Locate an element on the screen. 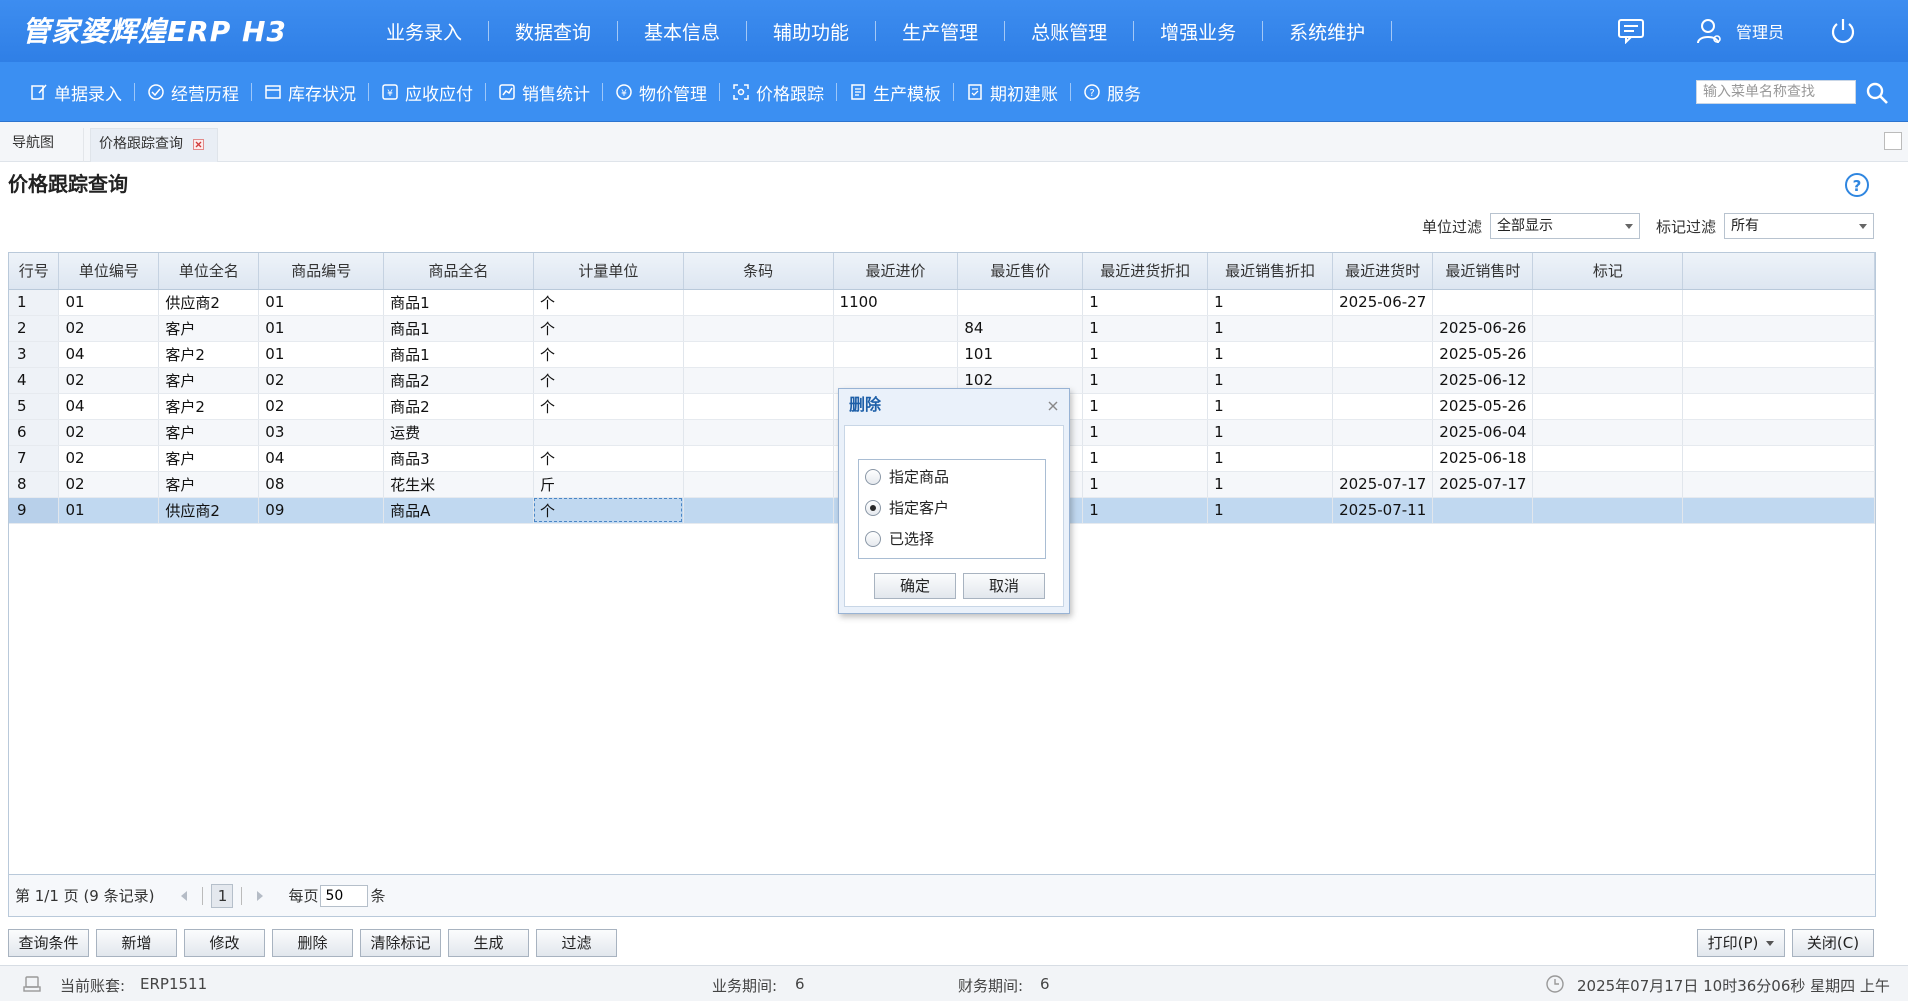 The image size is (1908, 1001). table-cell: 2025-06-18 is located at coordinates (1483, 458).